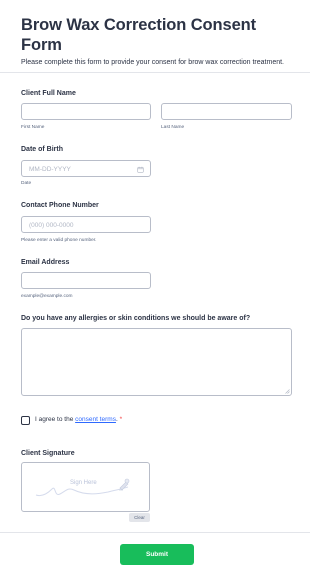 The width and height of the screenshot is (320, 581). I want to click on resize-grip-icon, so click(287, 391).